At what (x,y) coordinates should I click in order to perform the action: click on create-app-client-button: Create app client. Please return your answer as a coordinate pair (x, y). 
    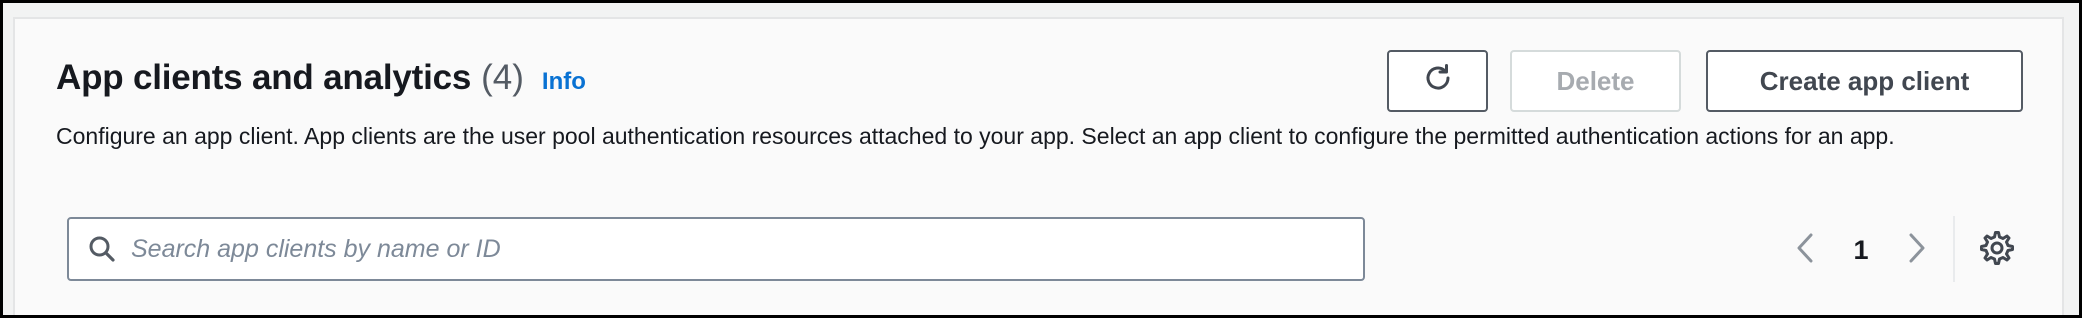
    Looking at the image, I should click on (1864, 81).